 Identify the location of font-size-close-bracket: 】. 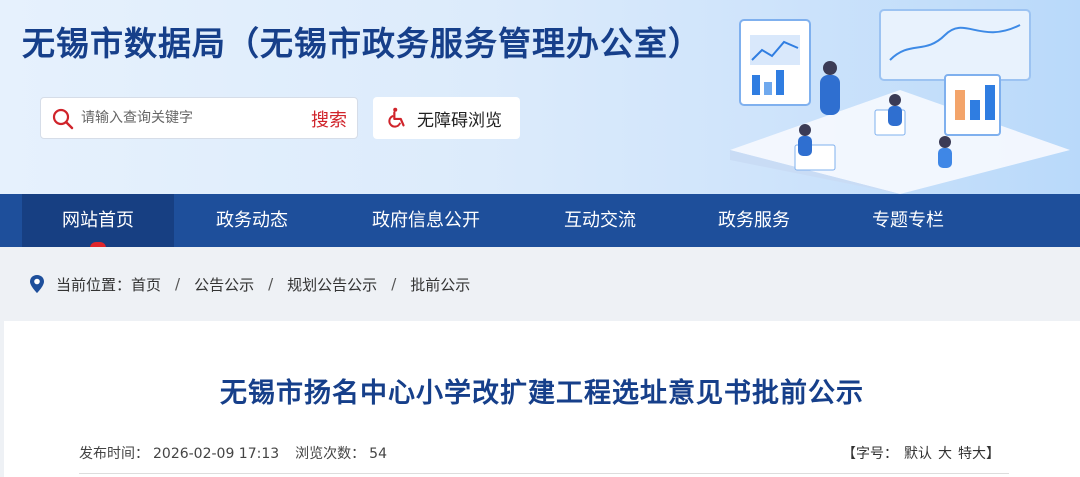
(993, 454).